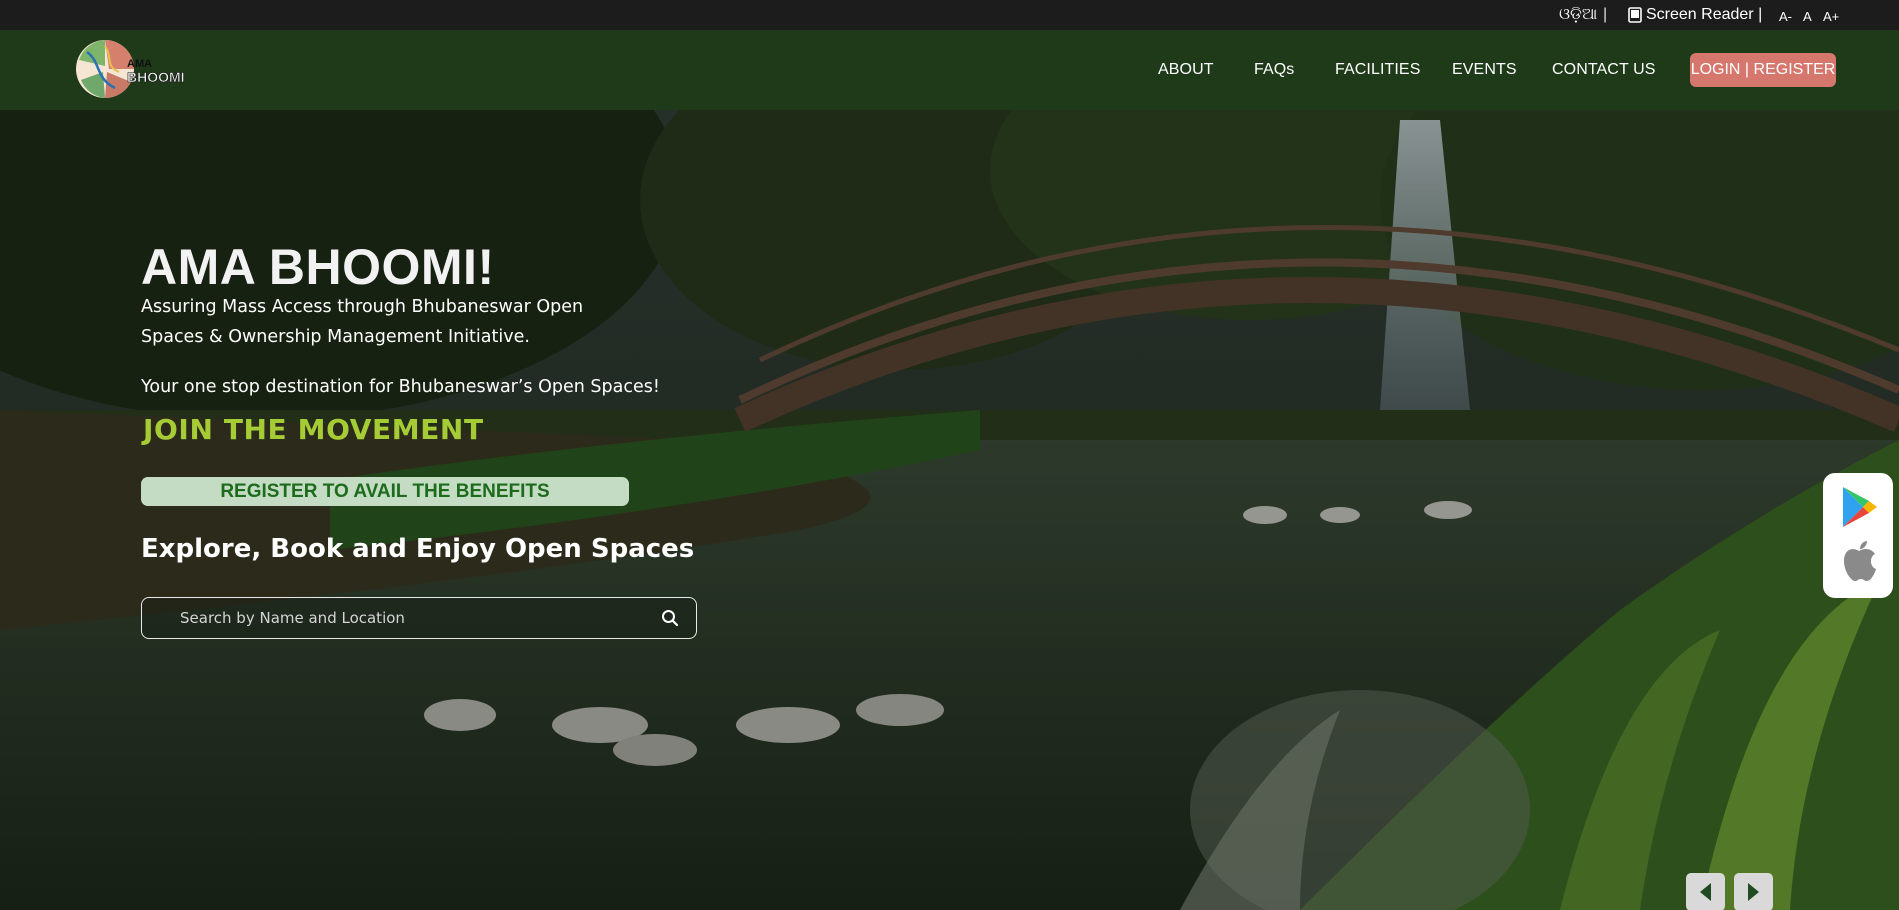 The image size is (1899, 910). Describe the element at coordinates (418, 549) in the screenshot. I see `explore-heading: Explore, Book and Enjoy Open Spaces` at that location.